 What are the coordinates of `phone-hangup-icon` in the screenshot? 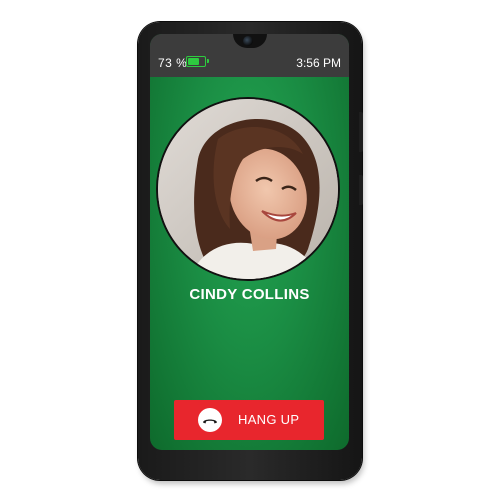 It's located at (210, 420).